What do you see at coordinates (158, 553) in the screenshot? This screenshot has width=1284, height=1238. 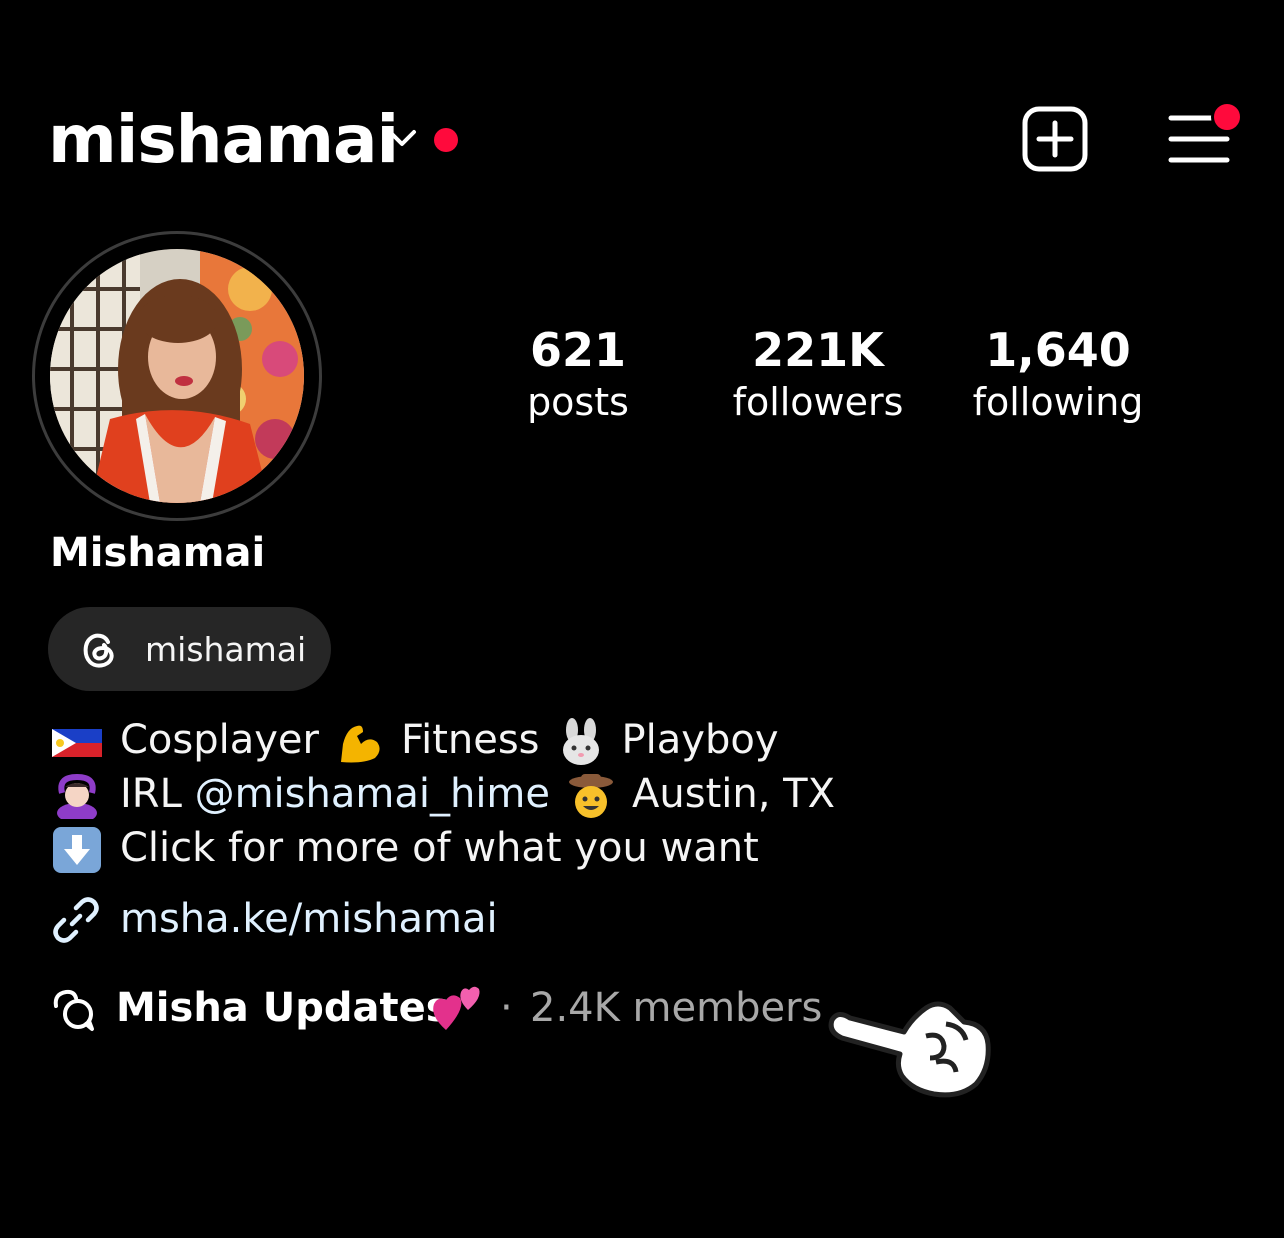 I see `display-name: Mishamai` at bounding box center [158, 553].